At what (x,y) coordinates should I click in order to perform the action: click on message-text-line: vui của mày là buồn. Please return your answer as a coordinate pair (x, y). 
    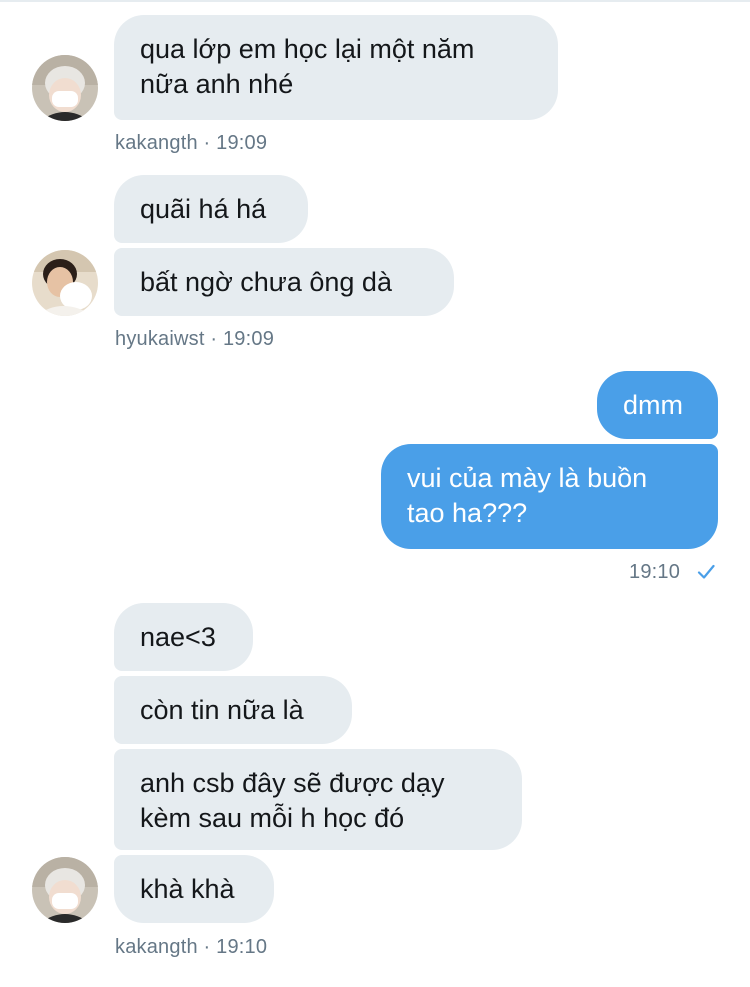
    Looking at the image, I should click on (527, 478).